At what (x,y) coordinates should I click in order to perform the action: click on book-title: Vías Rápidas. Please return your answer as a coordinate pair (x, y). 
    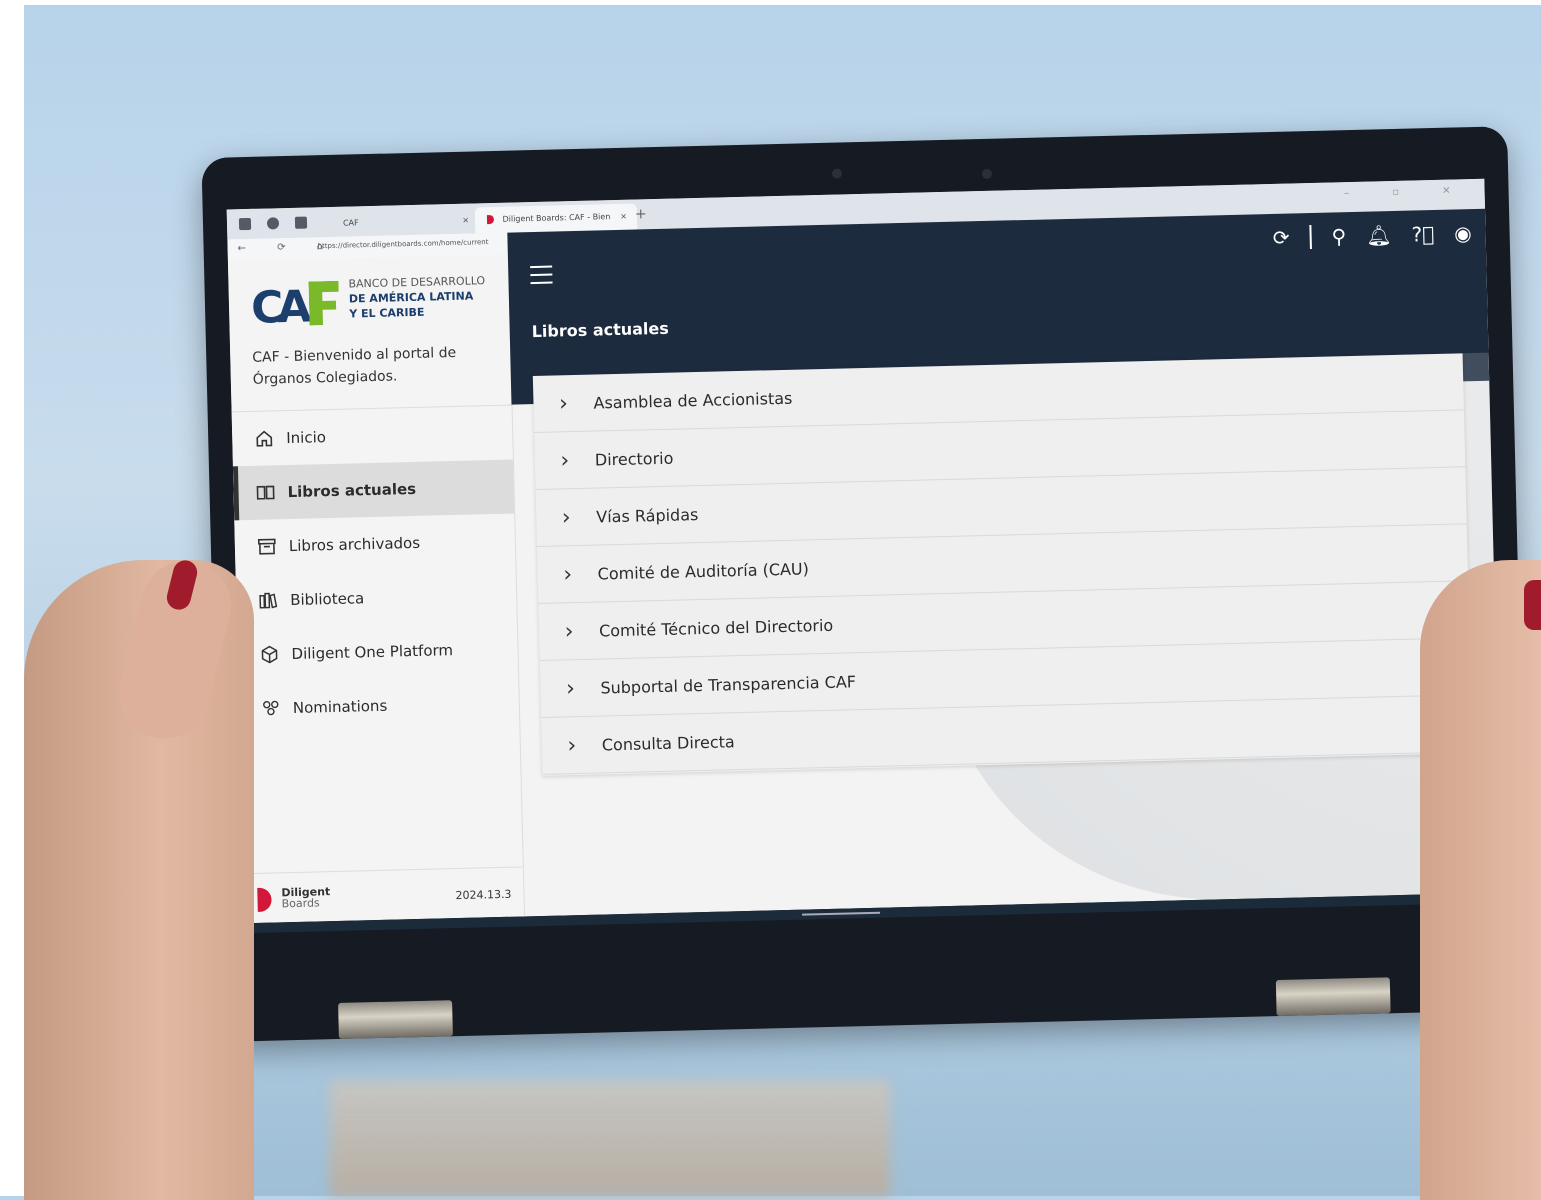
    Looking at the image, I should click on (647, 515).